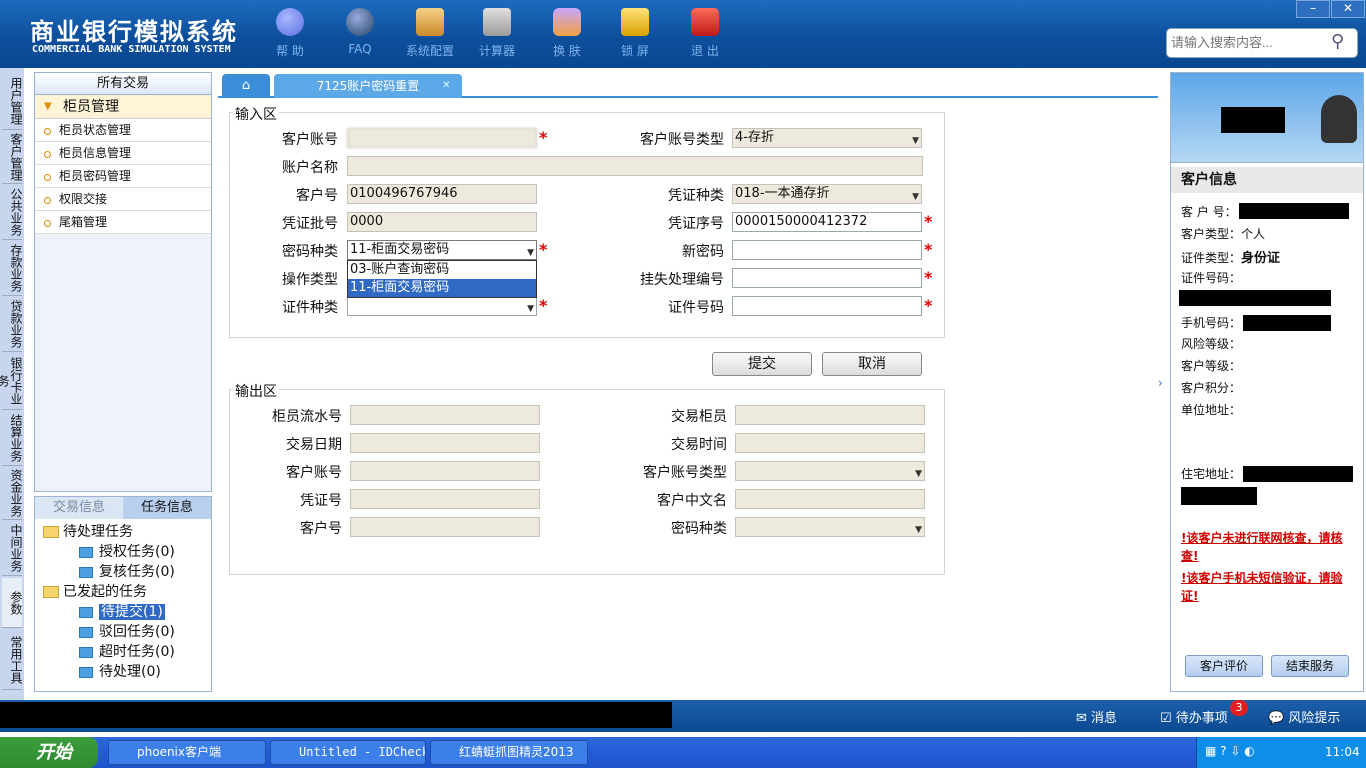  What do you see at coordinates (442, 250) in the screenshot?
I see `pwd-type-select: 11-柜面交易密码 ▼` at bounding box center [442, 250].